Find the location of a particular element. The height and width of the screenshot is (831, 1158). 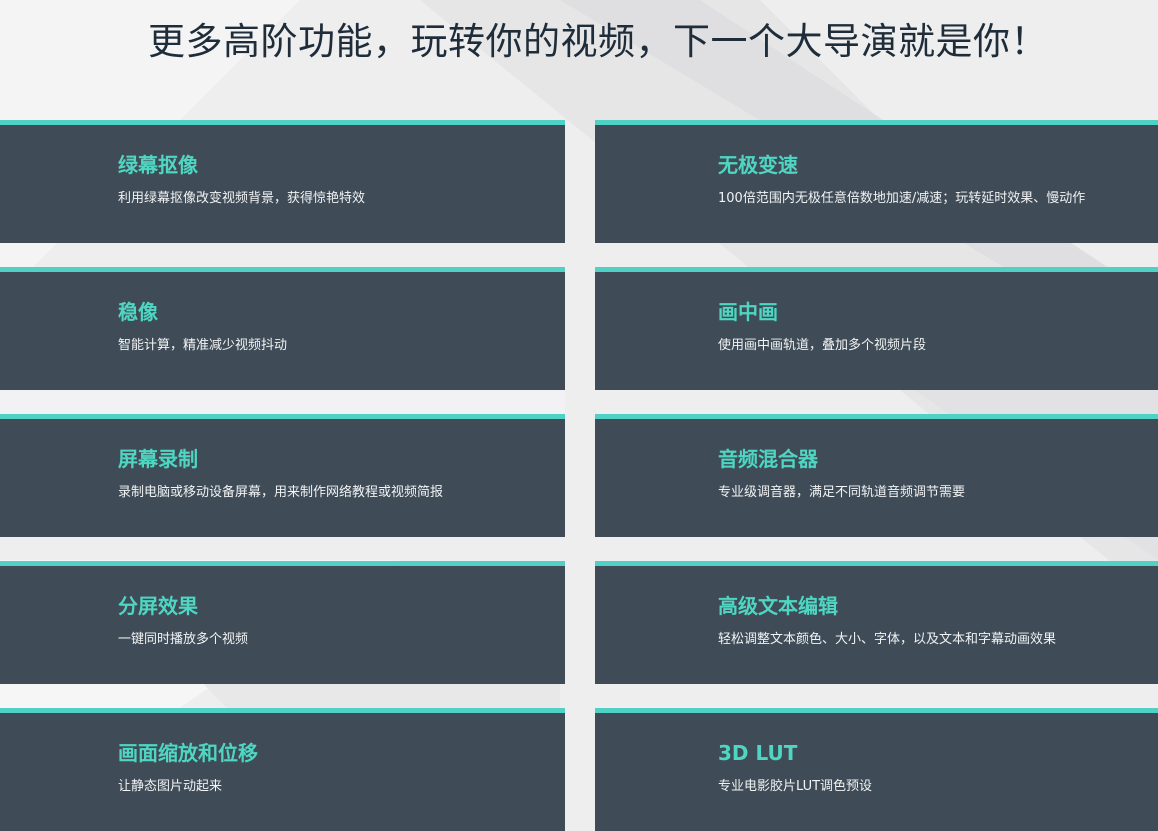

feature-description: 智能计算，精准减少视频抖动 is located at coordinates (203, 345).